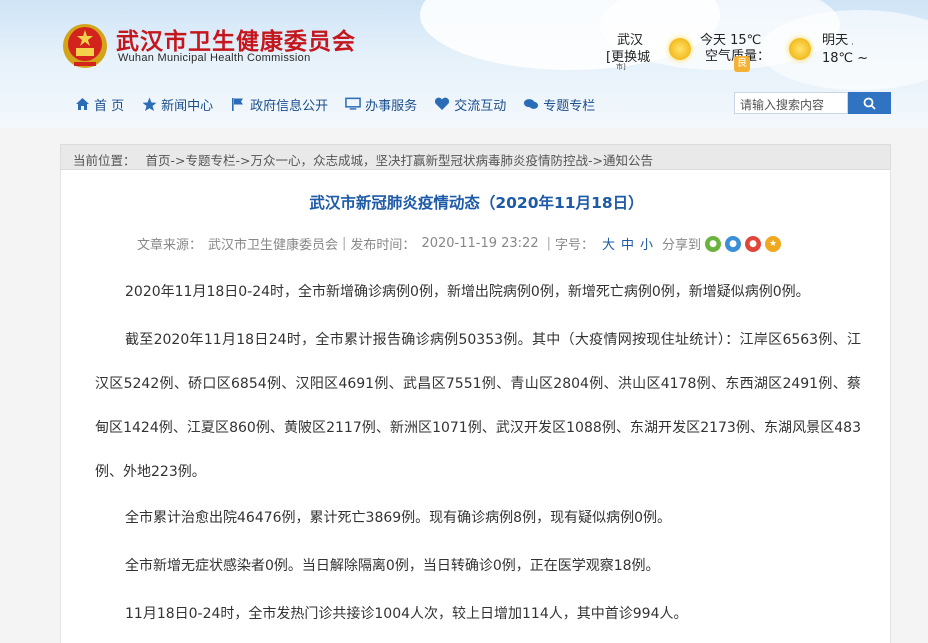 The height and width of the screenshot is (643, 928). Describe the element at coordinates (731, 40) in the screenshot. I see `weather-today: 今天 15℃` at that location.